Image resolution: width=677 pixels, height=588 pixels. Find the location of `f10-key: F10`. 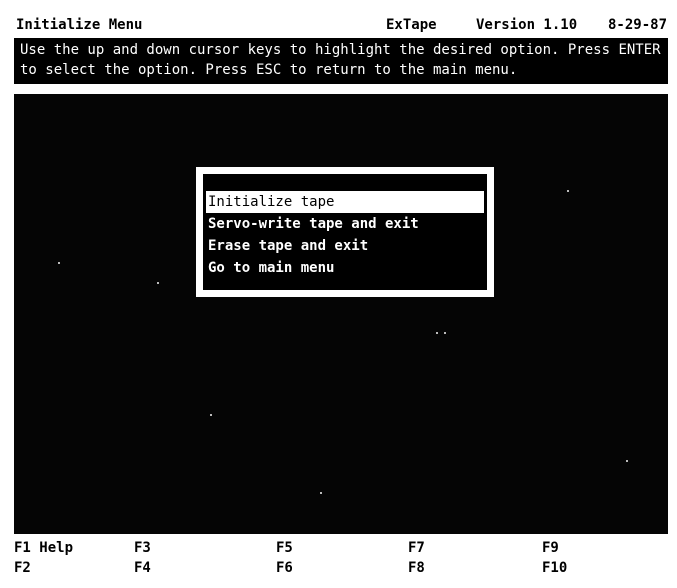

f10-key: F10 is located at coordinates (554, 568).